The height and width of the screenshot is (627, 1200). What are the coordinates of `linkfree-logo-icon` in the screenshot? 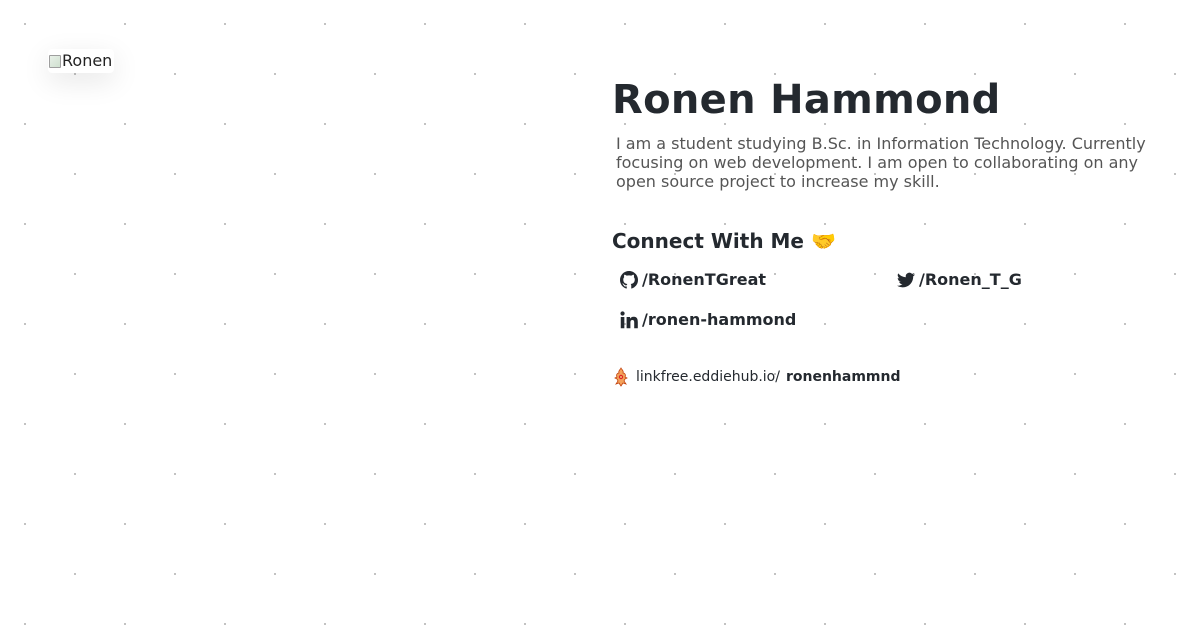 It's located at (621, 377).